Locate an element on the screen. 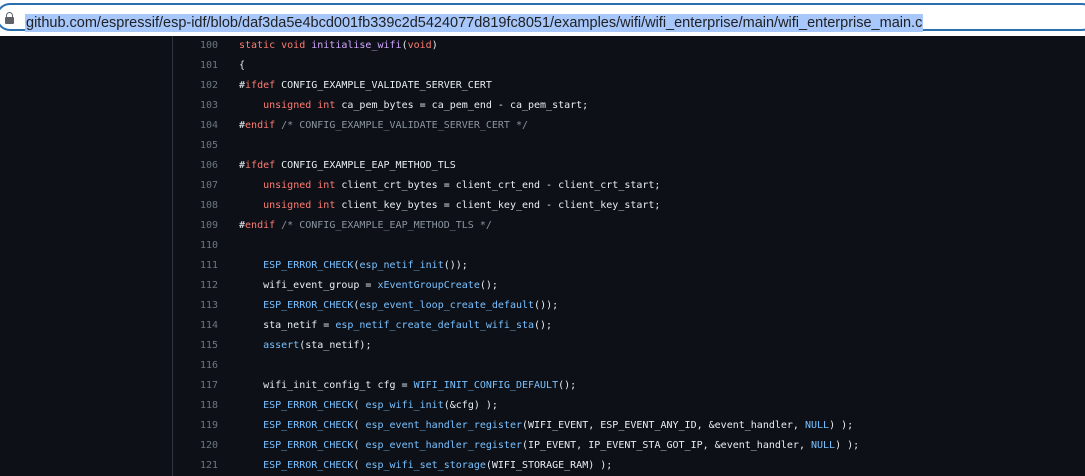  code-token: esp_netif_create_default_wifi_sta is located at coordinates (435, 325).